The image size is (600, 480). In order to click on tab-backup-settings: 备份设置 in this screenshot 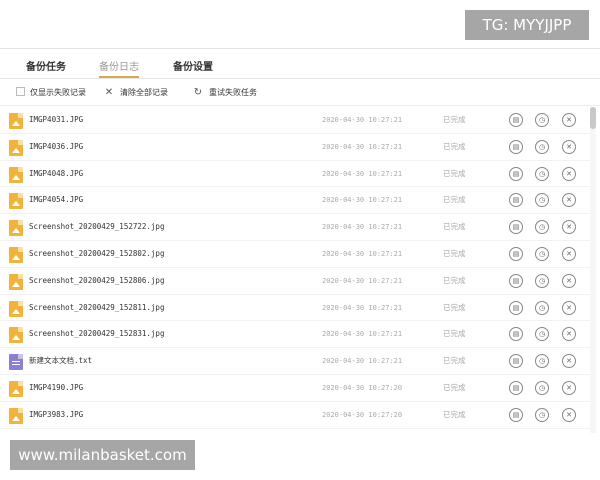, I will do `click(193, 68)`.